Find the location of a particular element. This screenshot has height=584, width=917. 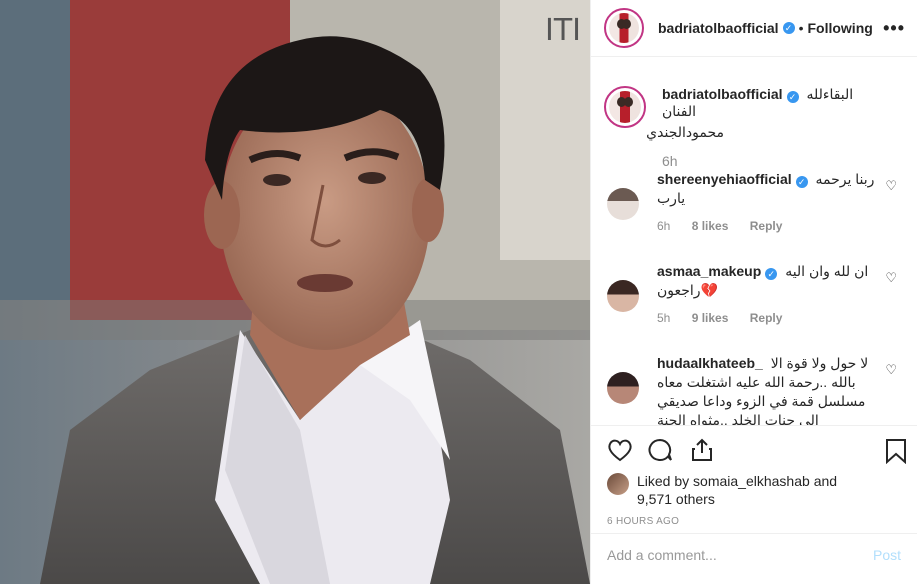

post-header: badriatolbaofficial ✓ • Following ••• is located at coordinates (754, 28).